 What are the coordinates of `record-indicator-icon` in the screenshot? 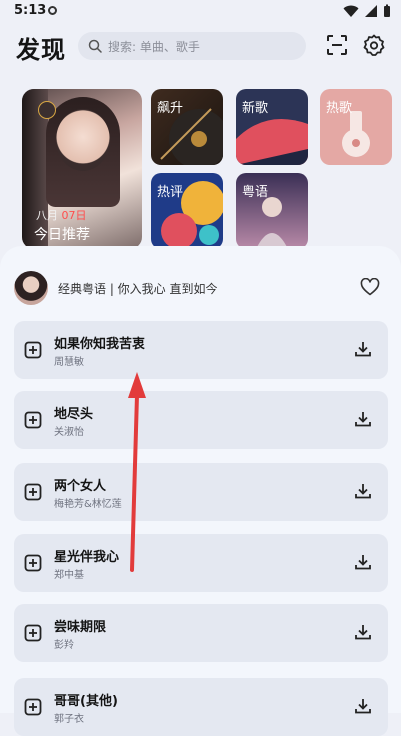 It's located at (52, 10).